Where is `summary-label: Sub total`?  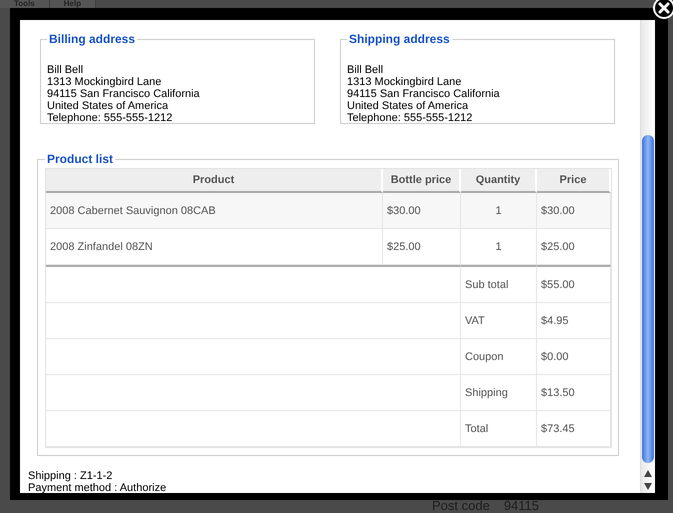
summary-label: Sub total is located at coordinates (499, 284).